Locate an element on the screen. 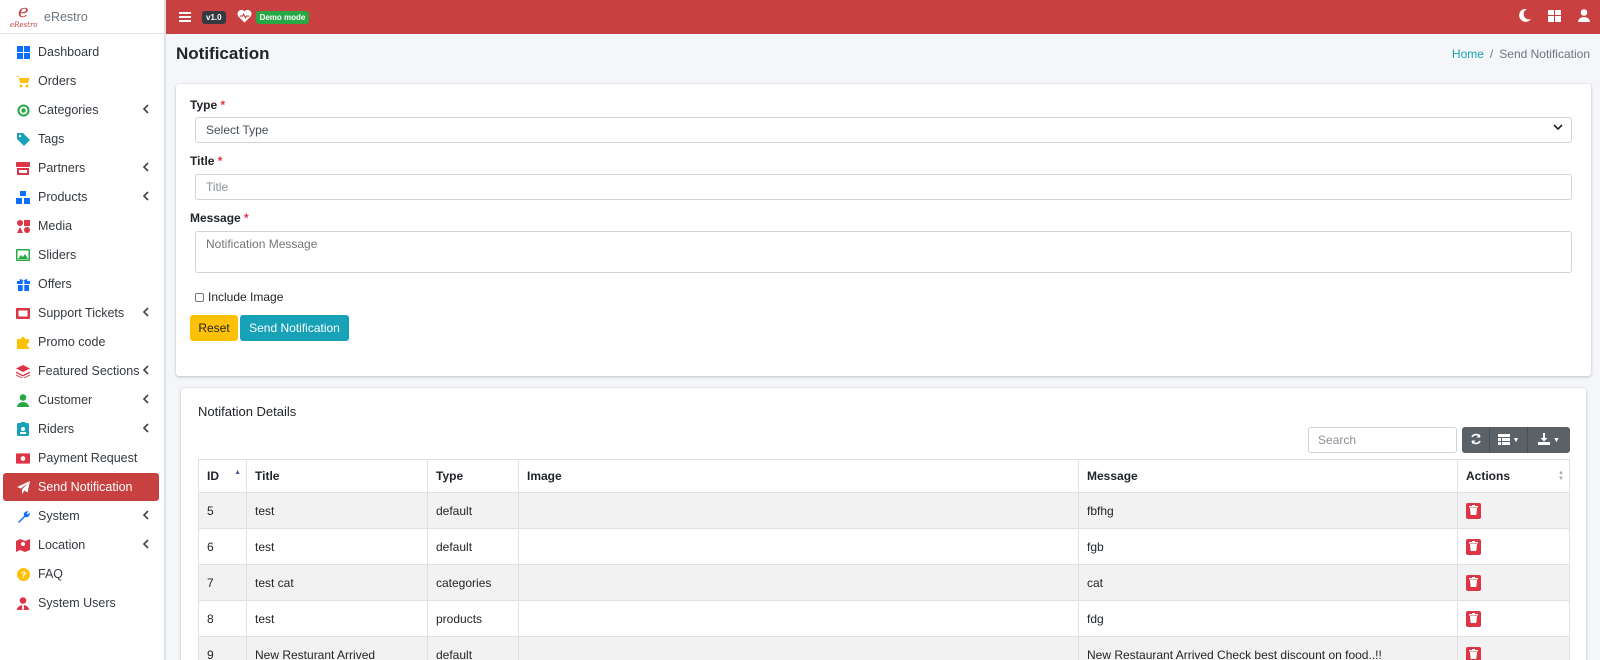 Image resolution: width=1600 pixels, height=660 pixels. table-row: 8 test products fdg is located at coordinates (884, 618).